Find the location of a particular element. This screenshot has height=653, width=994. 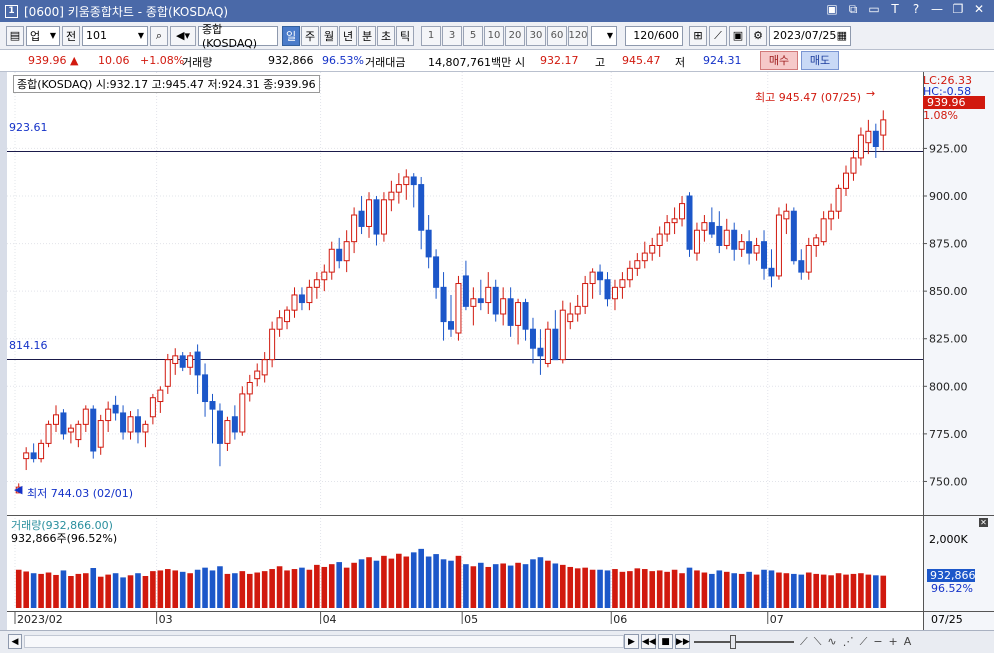

draw-trend-icon: ⟋ is located at coordinates (864, 642).